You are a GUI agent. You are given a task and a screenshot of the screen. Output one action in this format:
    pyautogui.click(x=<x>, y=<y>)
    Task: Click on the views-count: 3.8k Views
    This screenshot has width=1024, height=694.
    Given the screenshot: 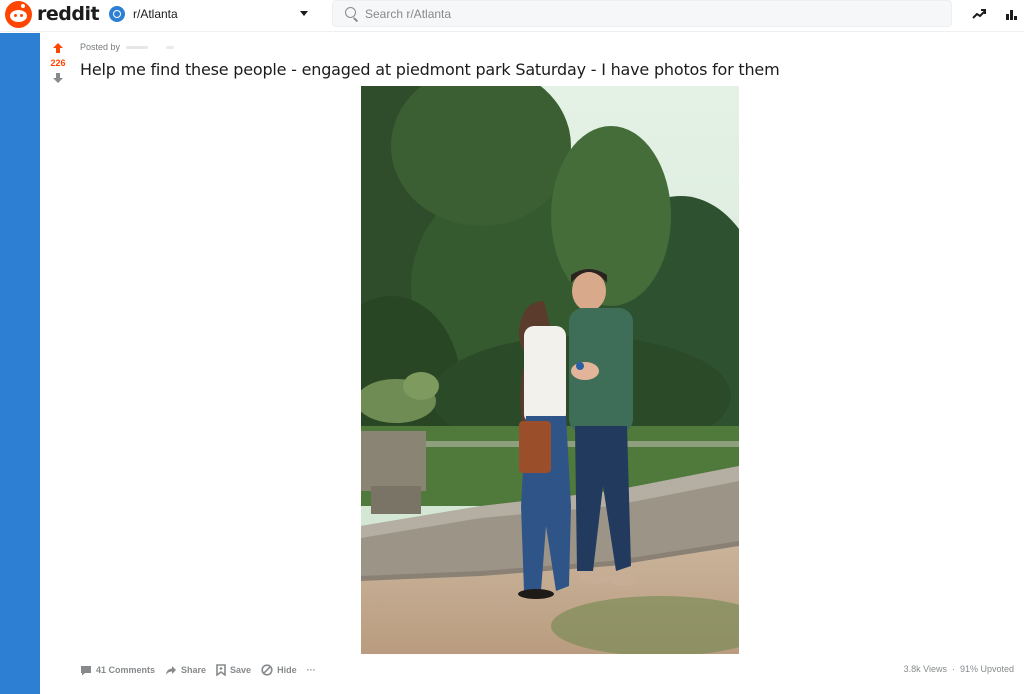 What is the action you would take?
    pyautogui.click(x=925, y=669)
    